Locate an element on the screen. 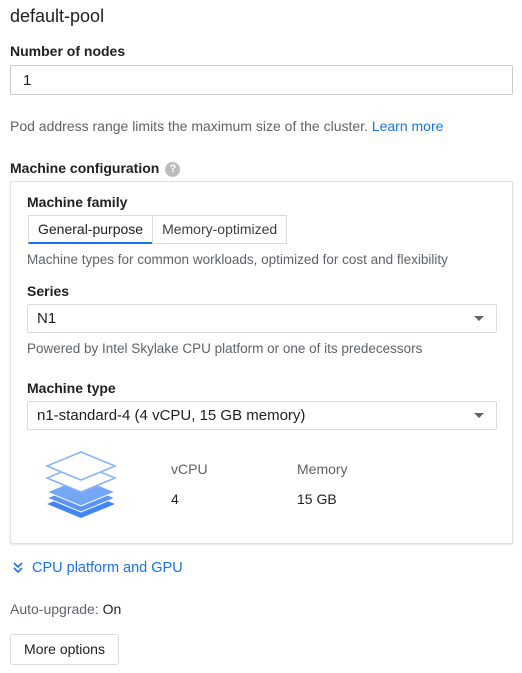  auto-upgrade-label: Auto-upgrade: is located at coordinates (54, 609).